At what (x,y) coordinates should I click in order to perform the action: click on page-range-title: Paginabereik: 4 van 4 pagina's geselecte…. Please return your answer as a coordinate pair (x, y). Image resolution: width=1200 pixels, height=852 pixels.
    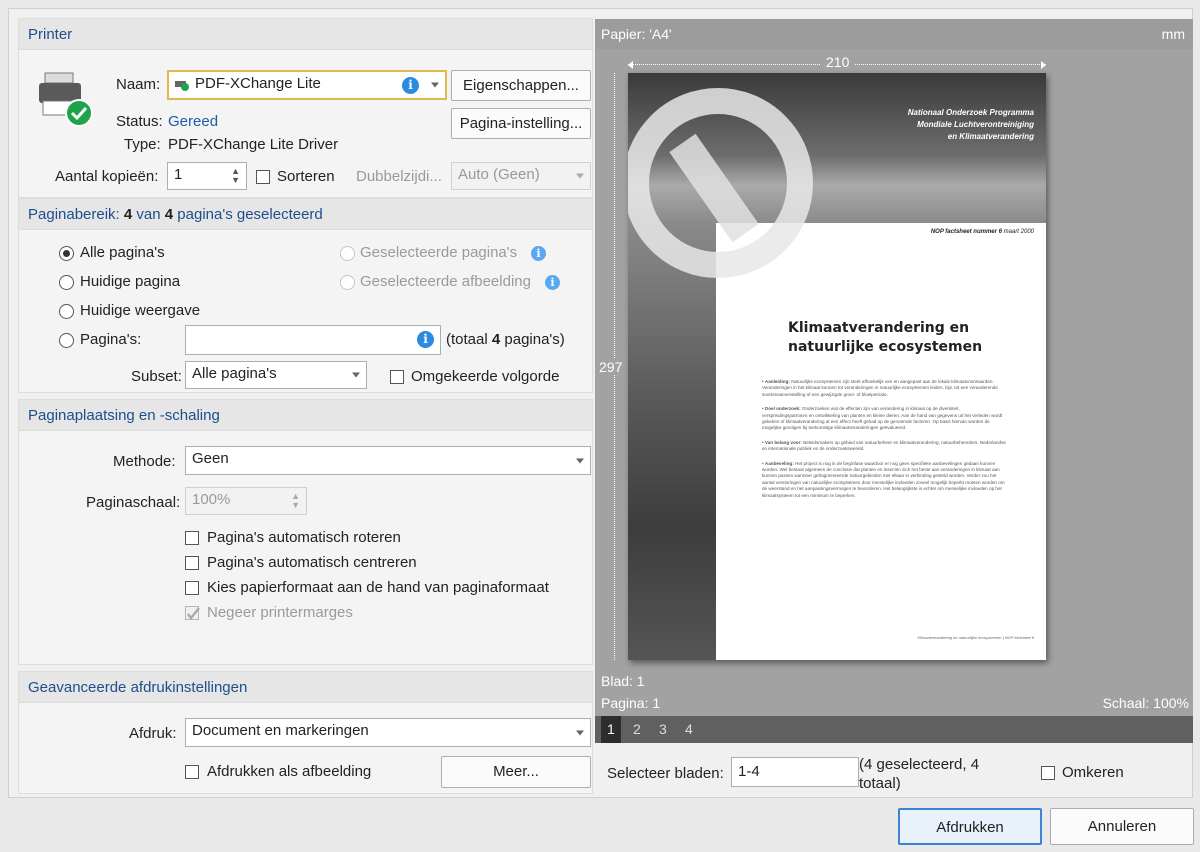
    Looking at the image, I should click on (305, 214).